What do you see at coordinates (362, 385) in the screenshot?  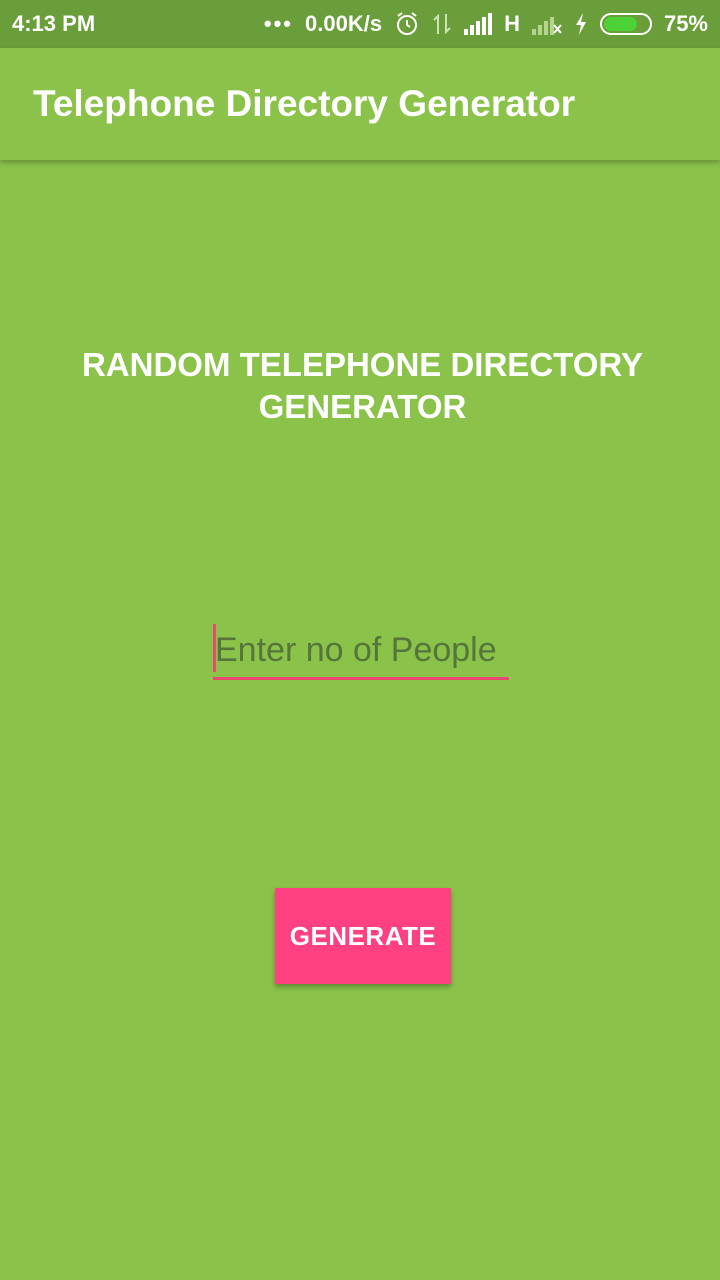 I see `page-heading: RANDOM TELEPHONE DIRECTORY GENERATOR` at bounding box center [362, 385].